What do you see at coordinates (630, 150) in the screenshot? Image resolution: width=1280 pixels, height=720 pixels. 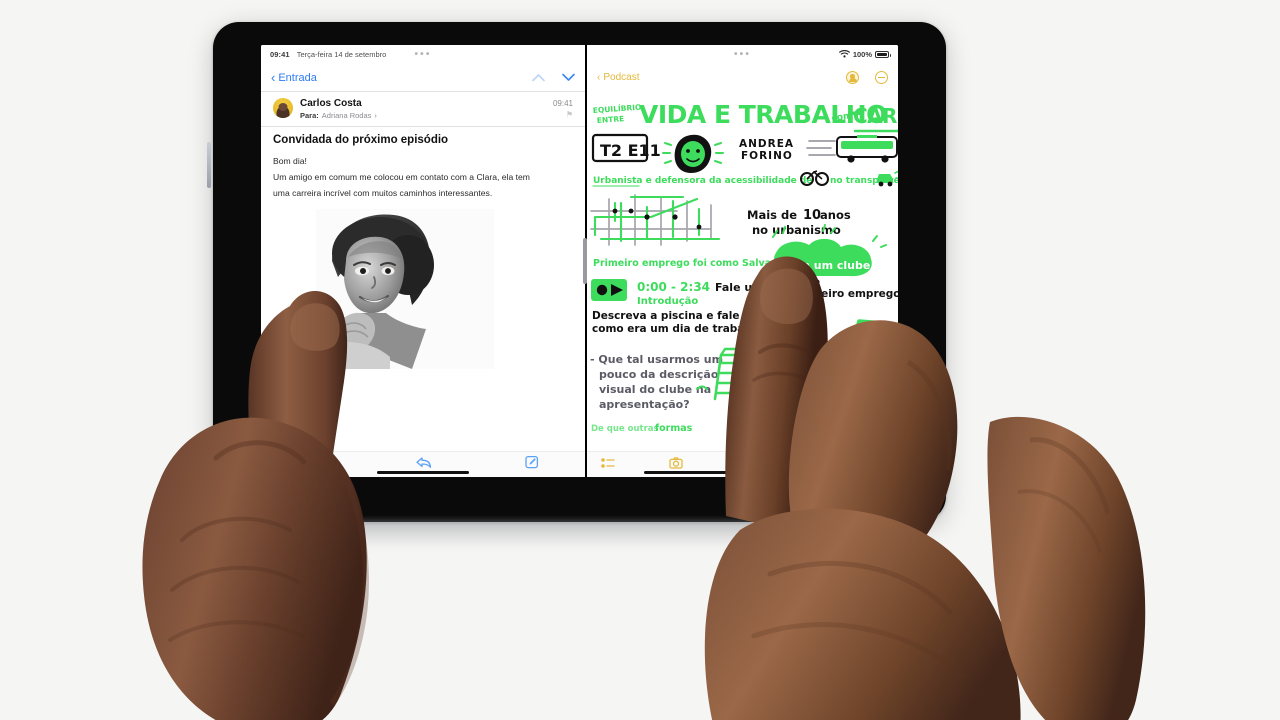 I see `svg-text: T2 E11` at bounding box center [630, 150].